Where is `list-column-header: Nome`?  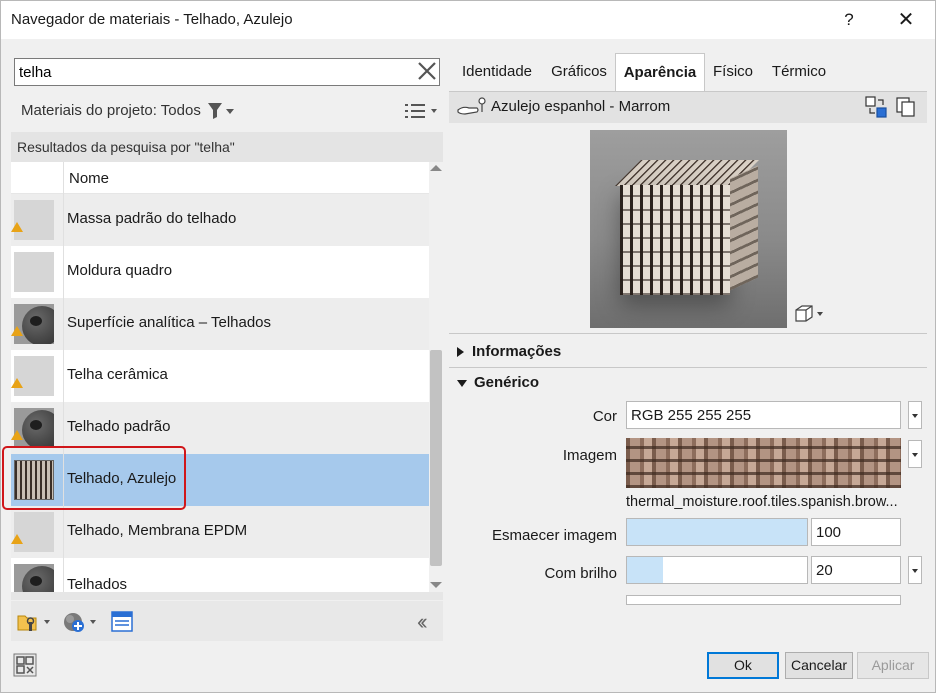
list-column-header: Nome is located at coordinates (220, 178).